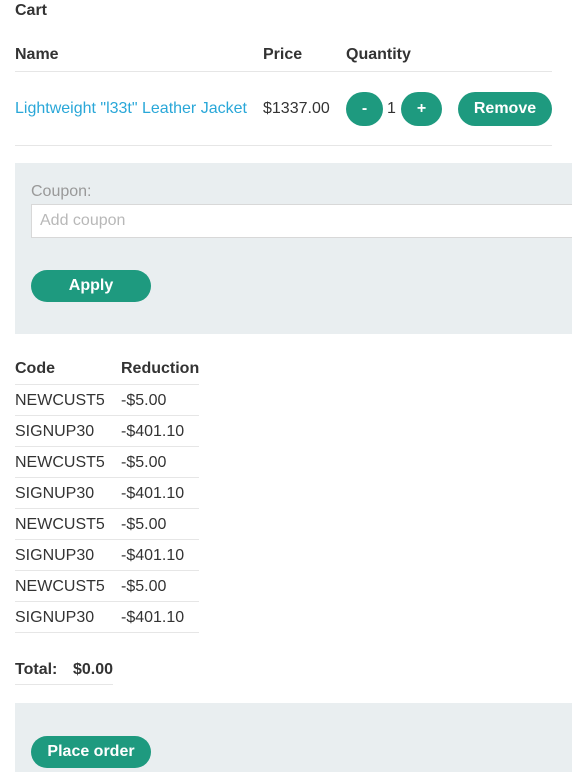 This screenshot has width=572, height=772. I want to click on cart-table-header: Name Price Quantity, so click(283, 56).